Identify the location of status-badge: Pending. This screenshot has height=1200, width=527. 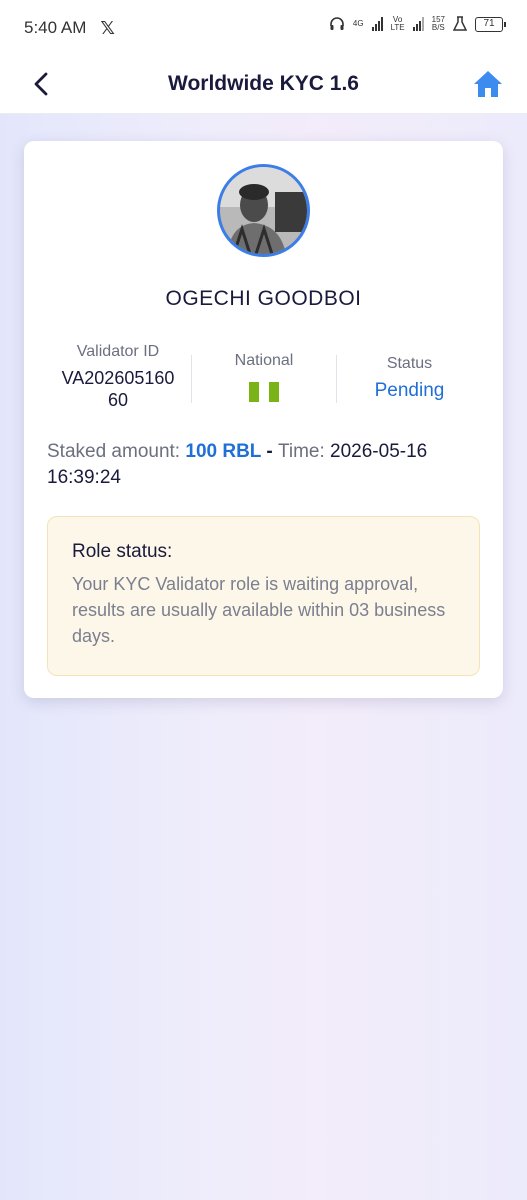
(409, 390).